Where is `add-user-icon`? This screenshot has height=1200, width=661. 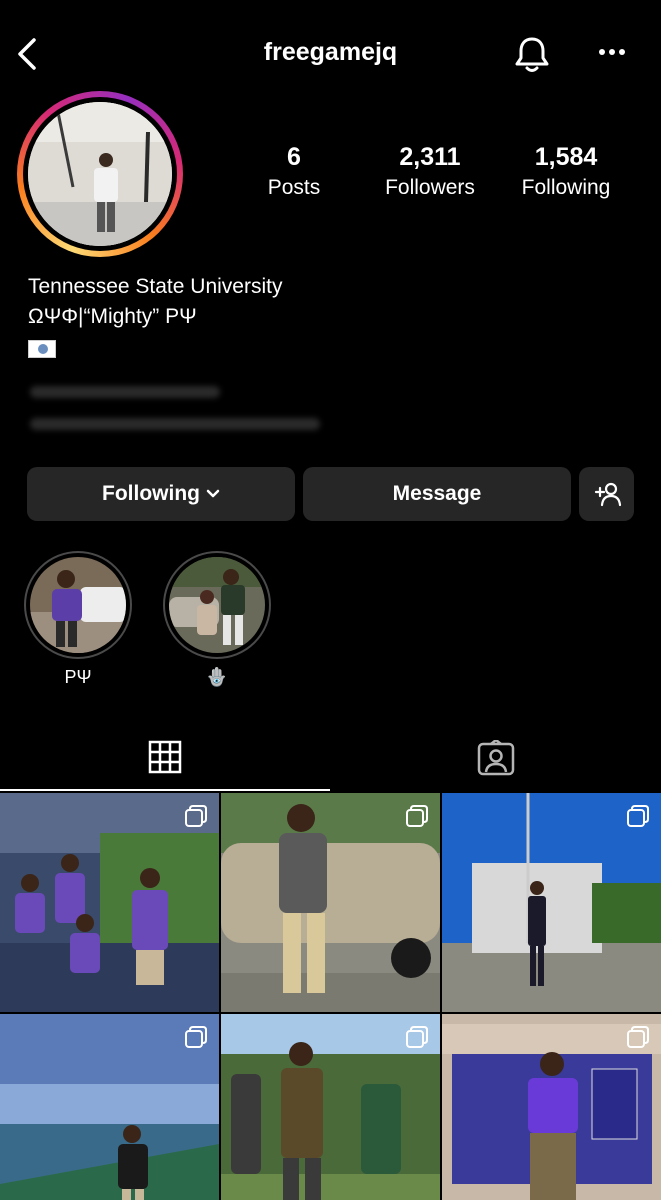
add-user-icon is located at coordinates (607, 494).